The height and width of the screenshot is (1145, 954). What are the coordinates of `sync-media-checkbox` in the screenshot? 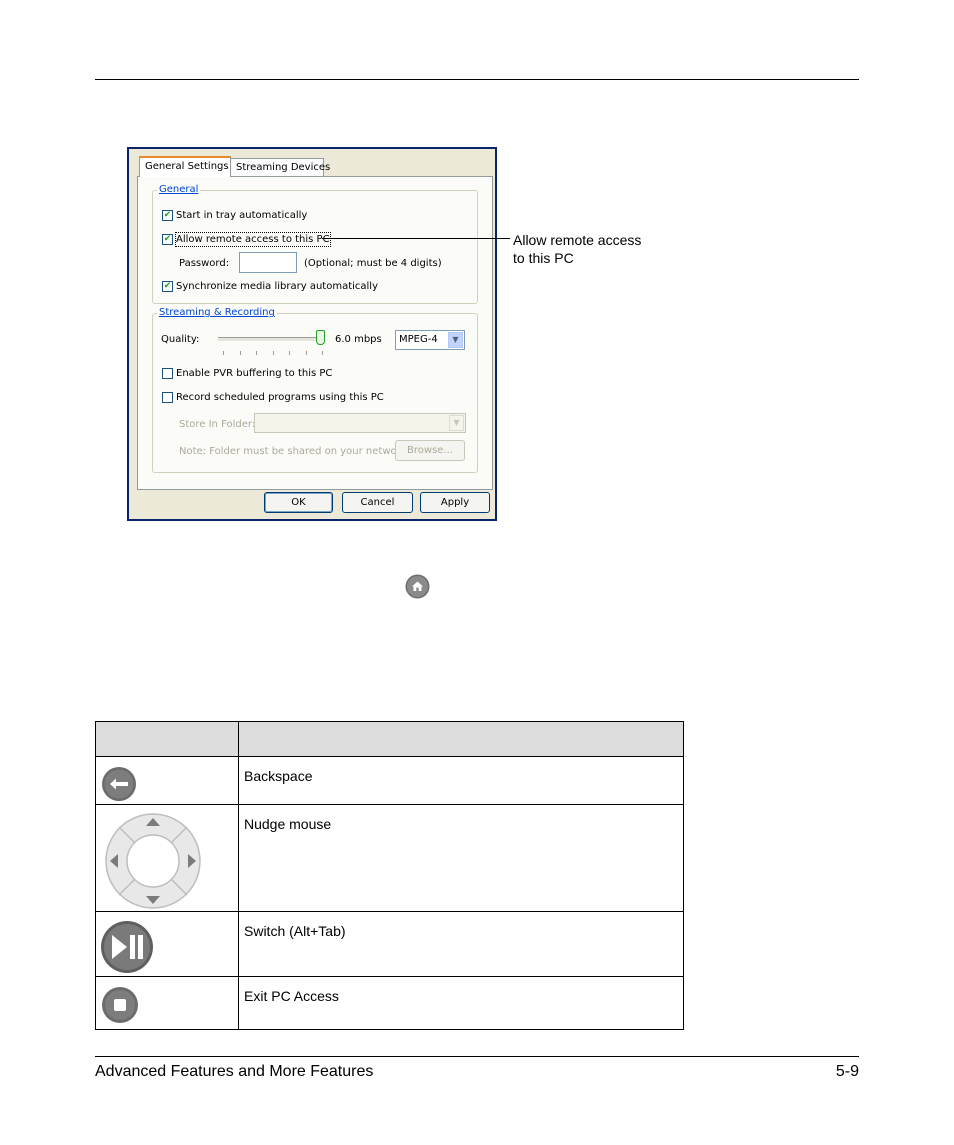 It's located at (167, 286).